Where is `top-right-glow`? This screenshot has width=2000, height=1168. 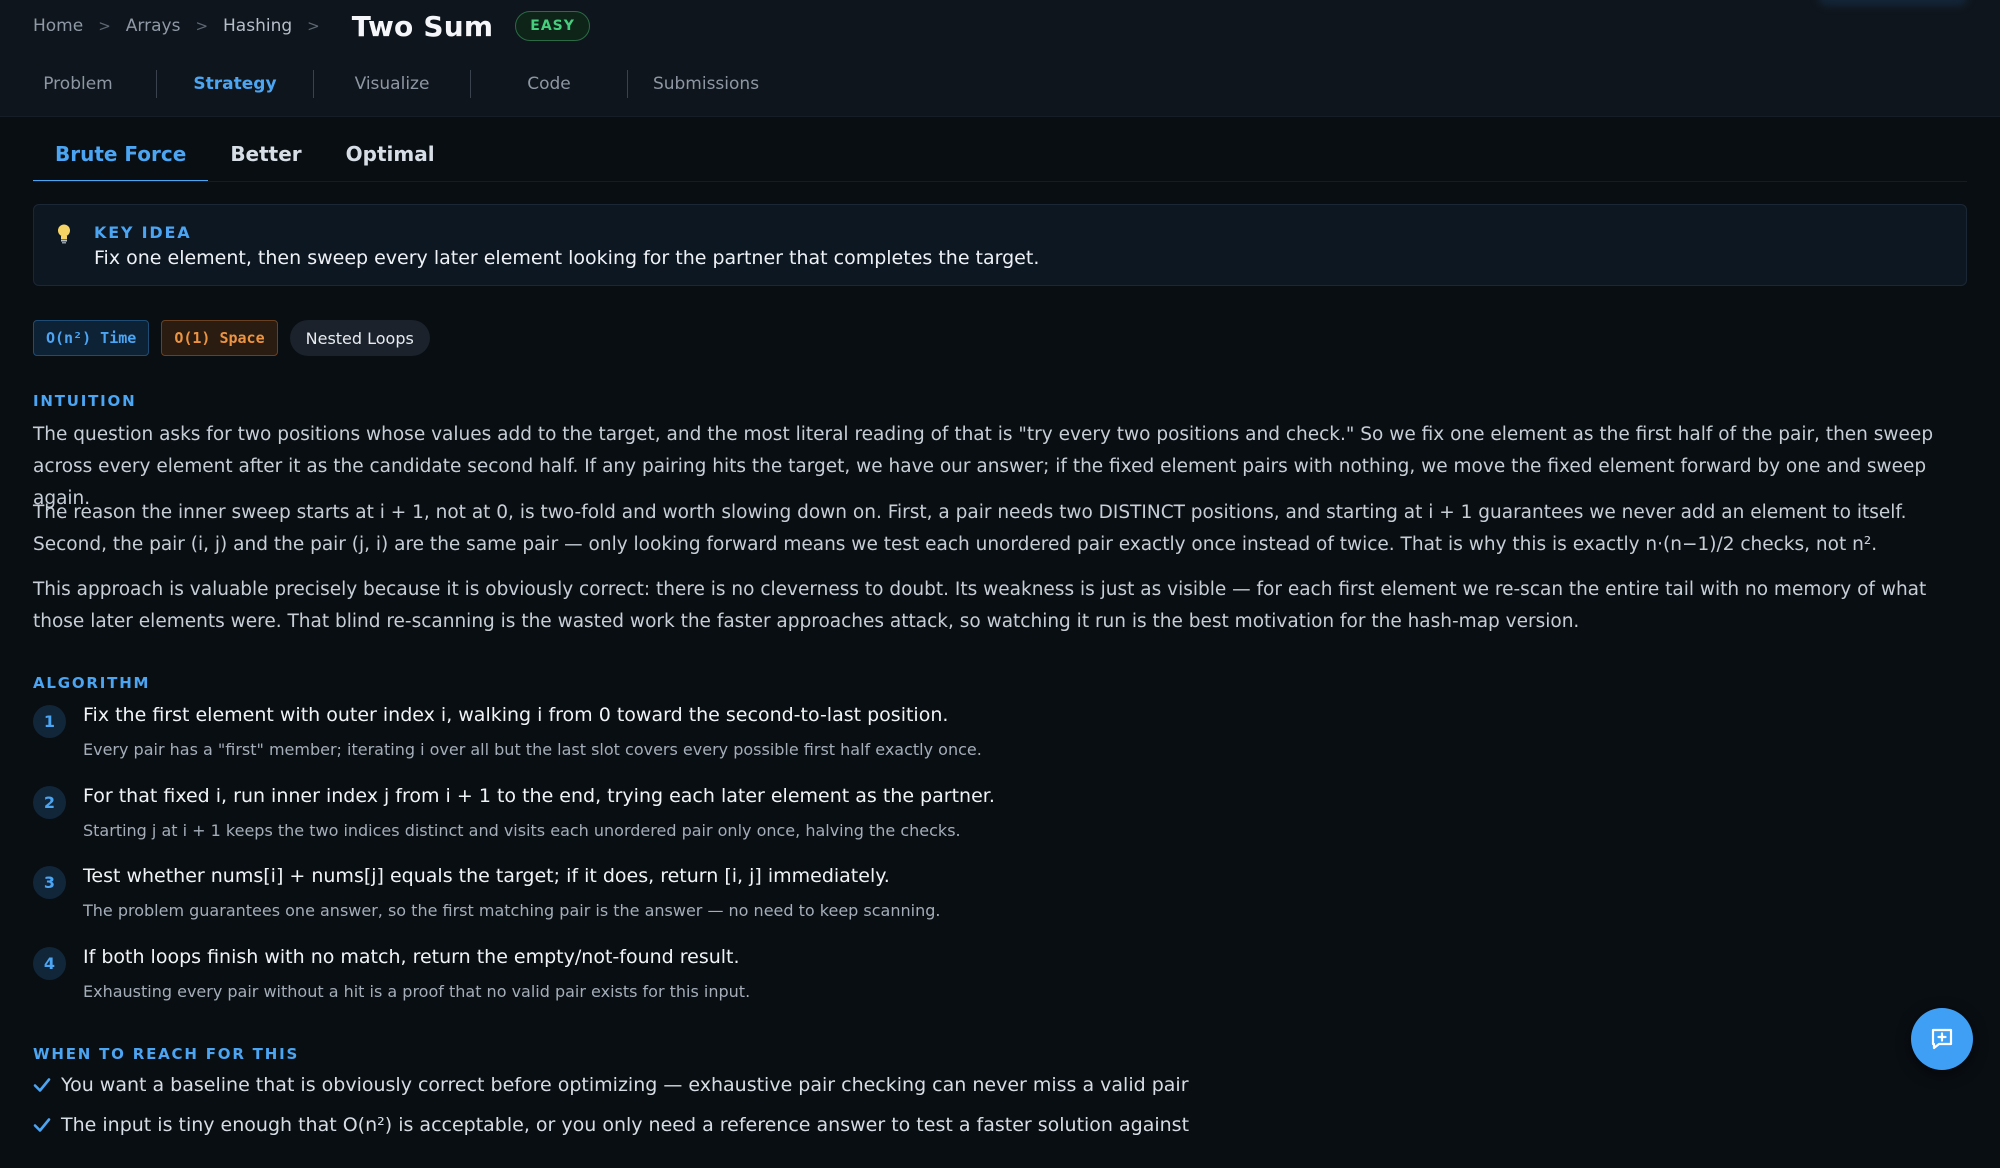 top-right-glow is located at coordinates (1893, 3).